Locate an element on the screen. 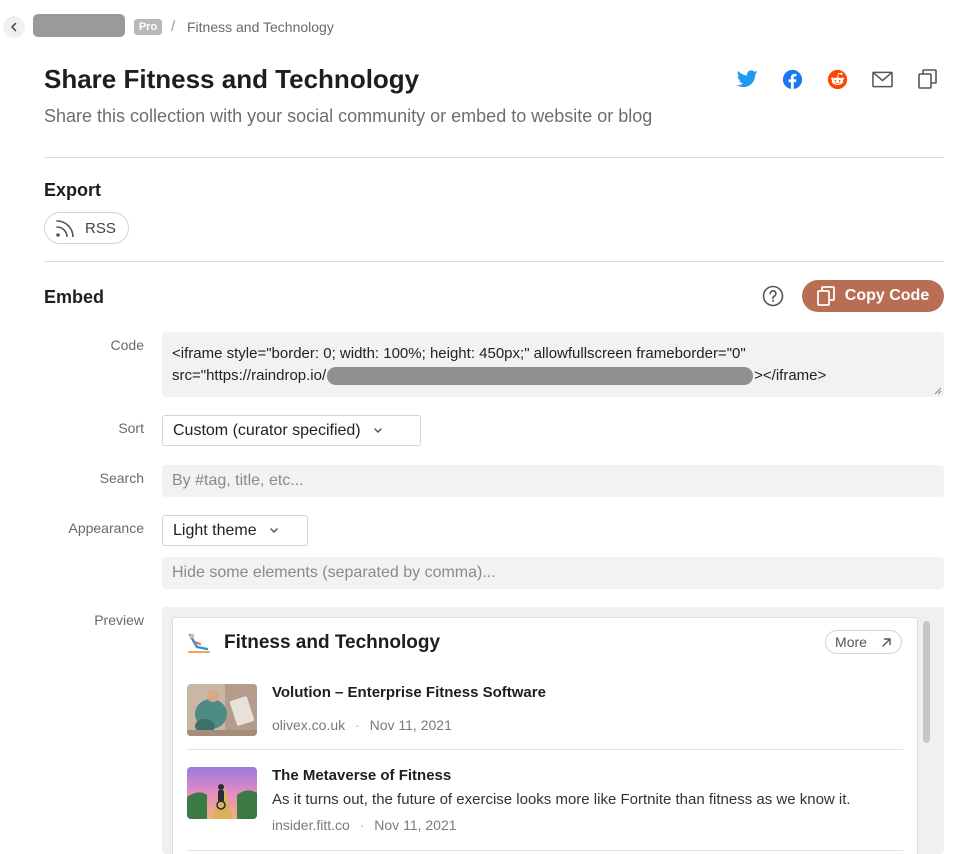  rss-icon is located at coordinates (65, 228).